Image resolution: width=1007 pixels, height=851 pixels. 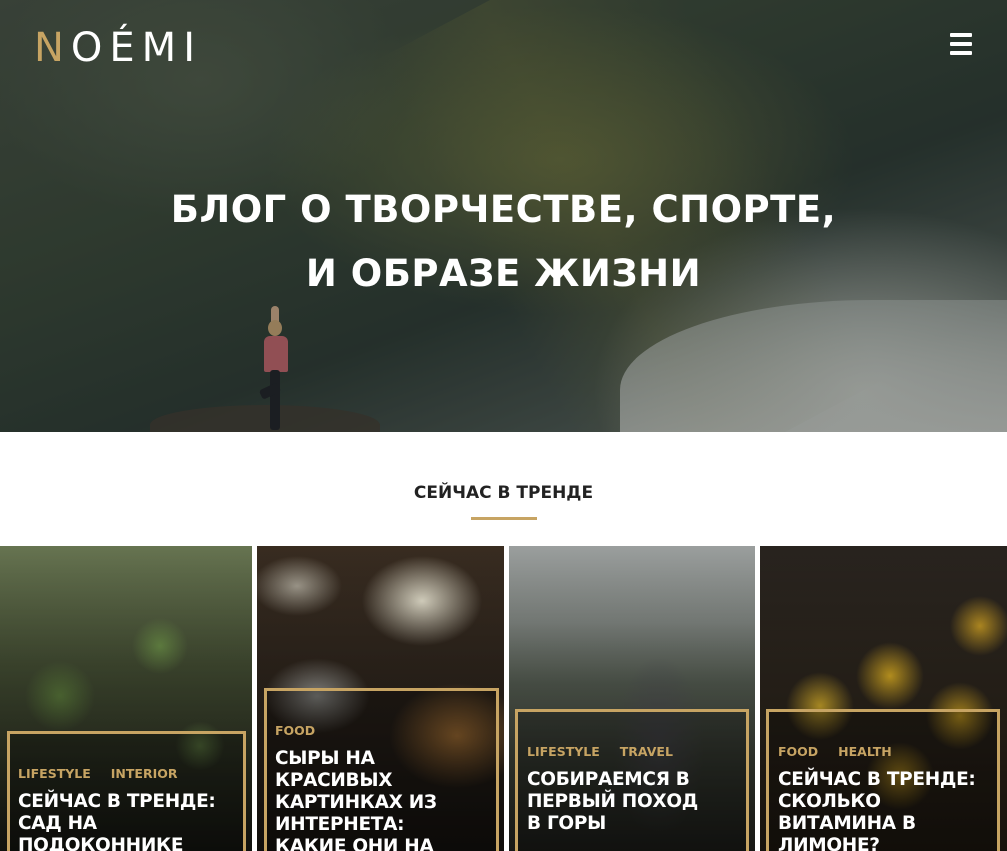 I want to click on logo-text: OÉMI, so click(x=136, y=48).